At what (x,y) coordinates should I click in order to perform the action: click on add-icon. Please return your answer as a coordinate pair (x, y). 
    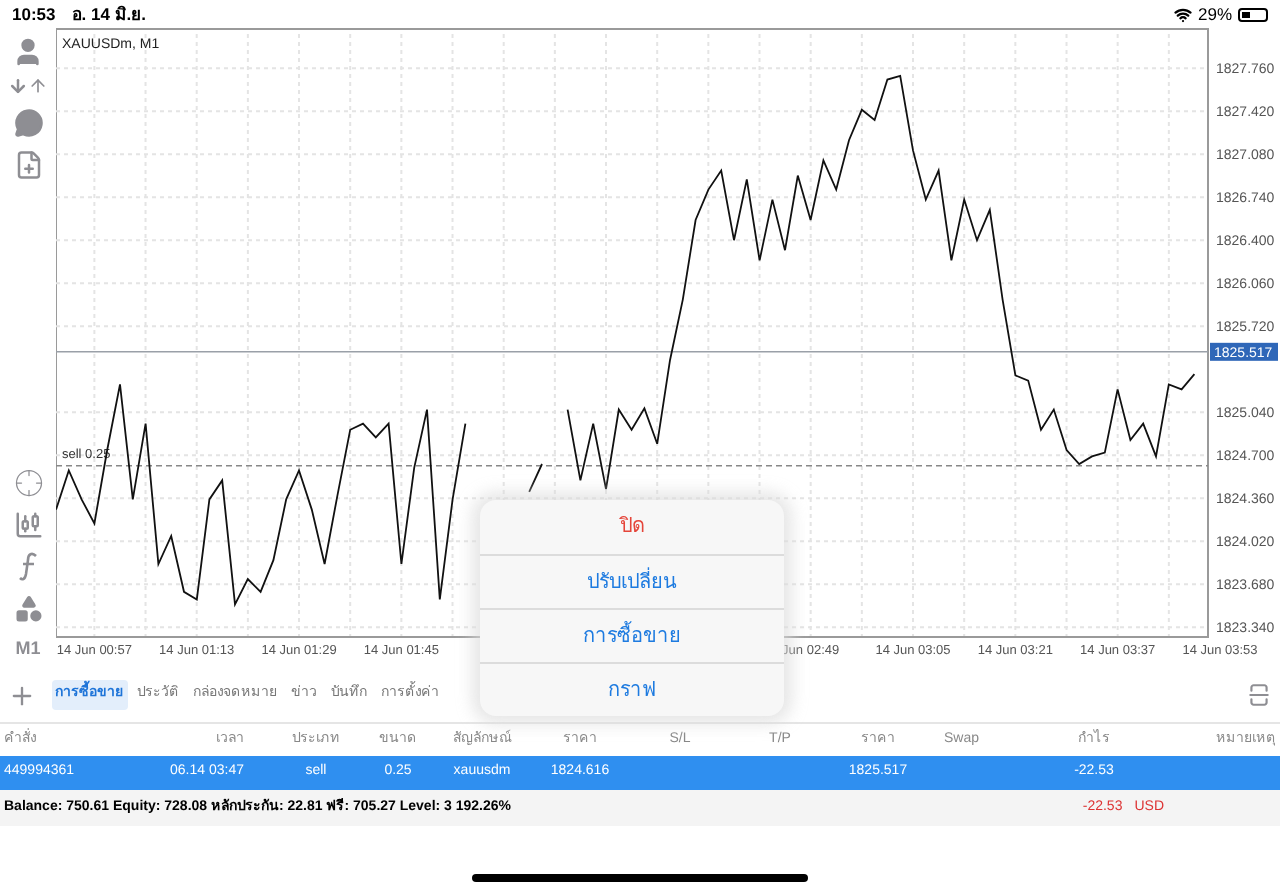
    Looking at the image, I should click on (22, 695).